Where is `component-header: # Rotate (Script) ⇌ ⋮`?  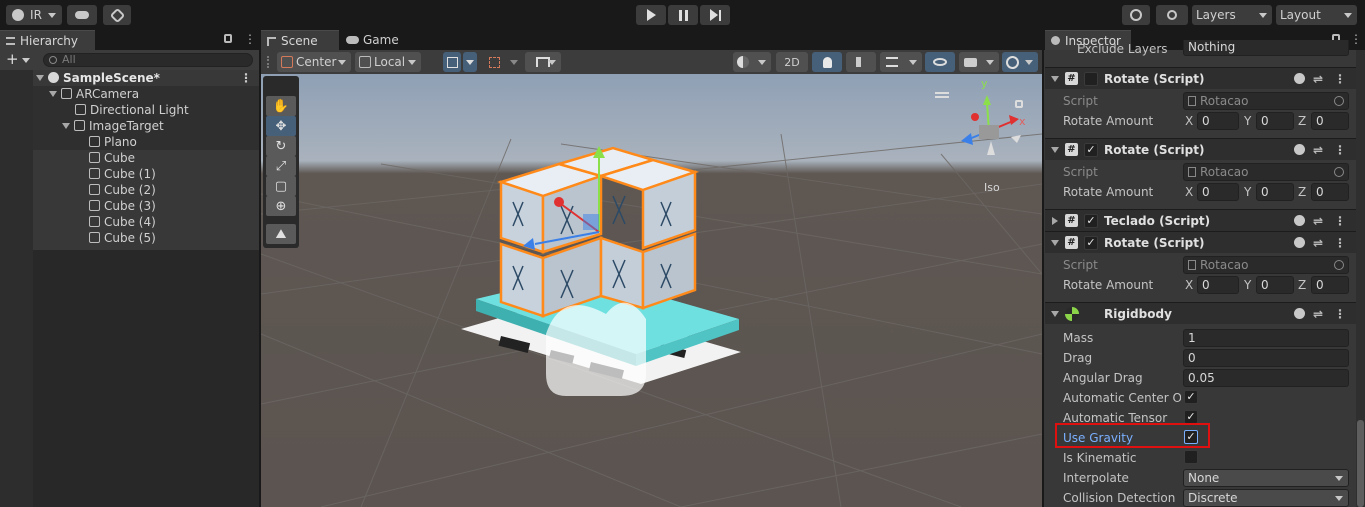 component-header: # Rotate (Script) ⇌ ⋮ is located at coordinates (1200, 78).